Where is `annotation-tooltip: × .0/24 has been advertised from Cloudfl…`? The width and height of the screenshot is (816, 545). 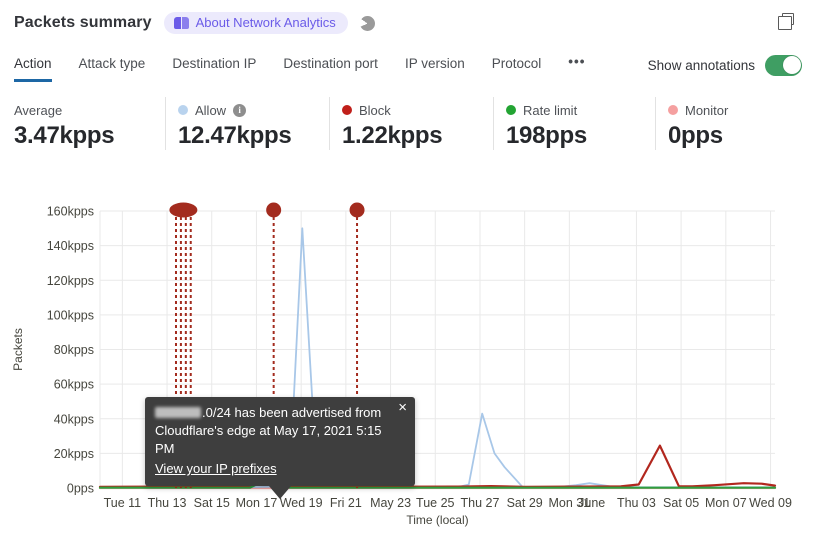 annotation-tooltip: × .0/24 has been advertised from Cloudfl… is located at coordinates (280, 448).